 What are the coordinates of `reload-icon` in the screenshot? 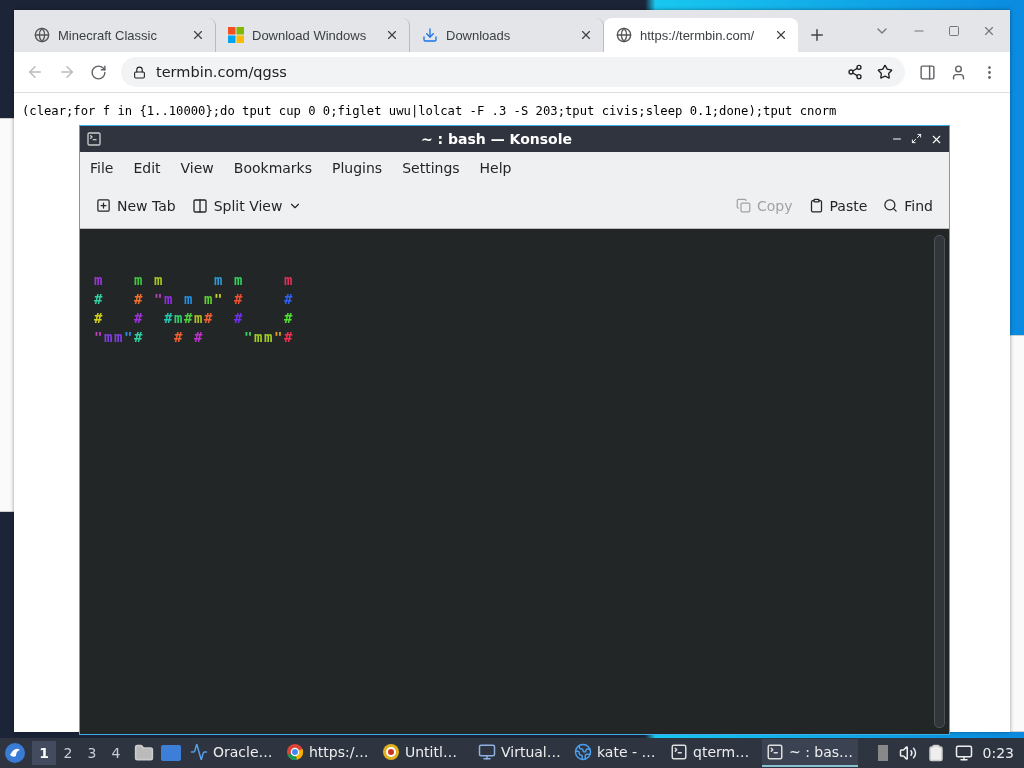 It's located at (98, 72).